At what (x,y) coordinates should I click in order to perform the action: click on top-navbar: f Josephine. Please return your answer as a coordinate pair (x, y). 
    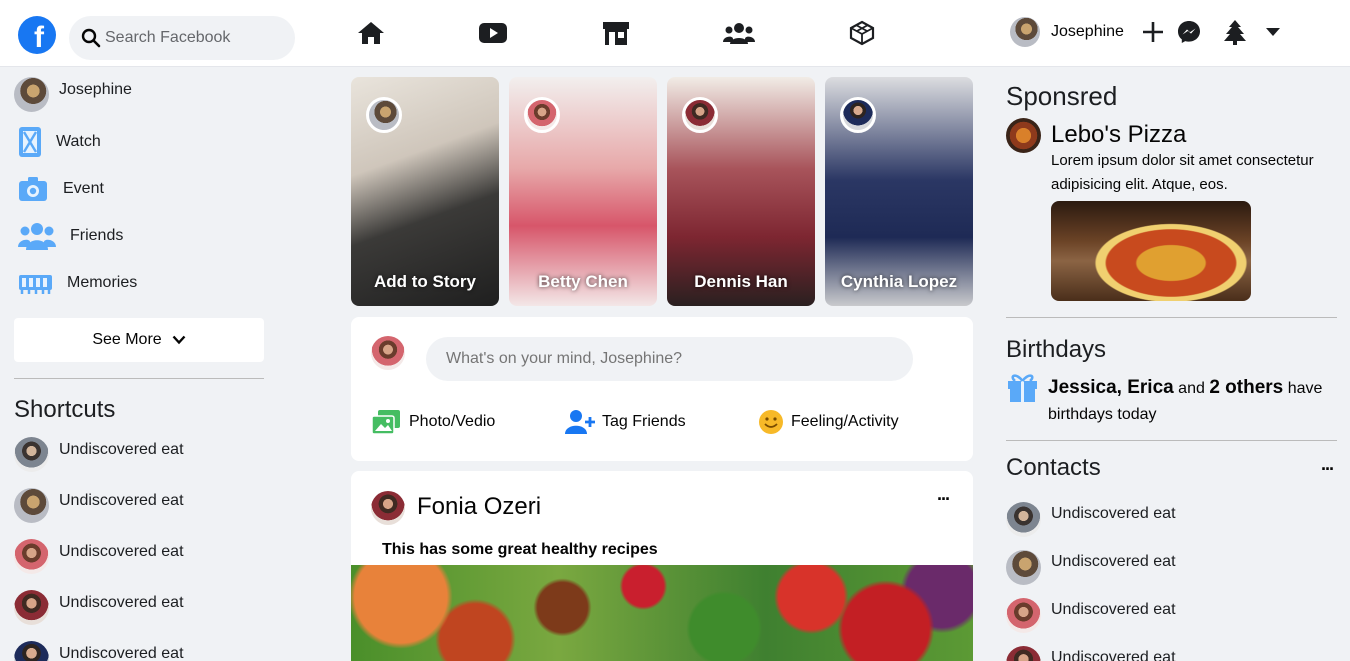
    Looking at the image, I should click on (675, 33).